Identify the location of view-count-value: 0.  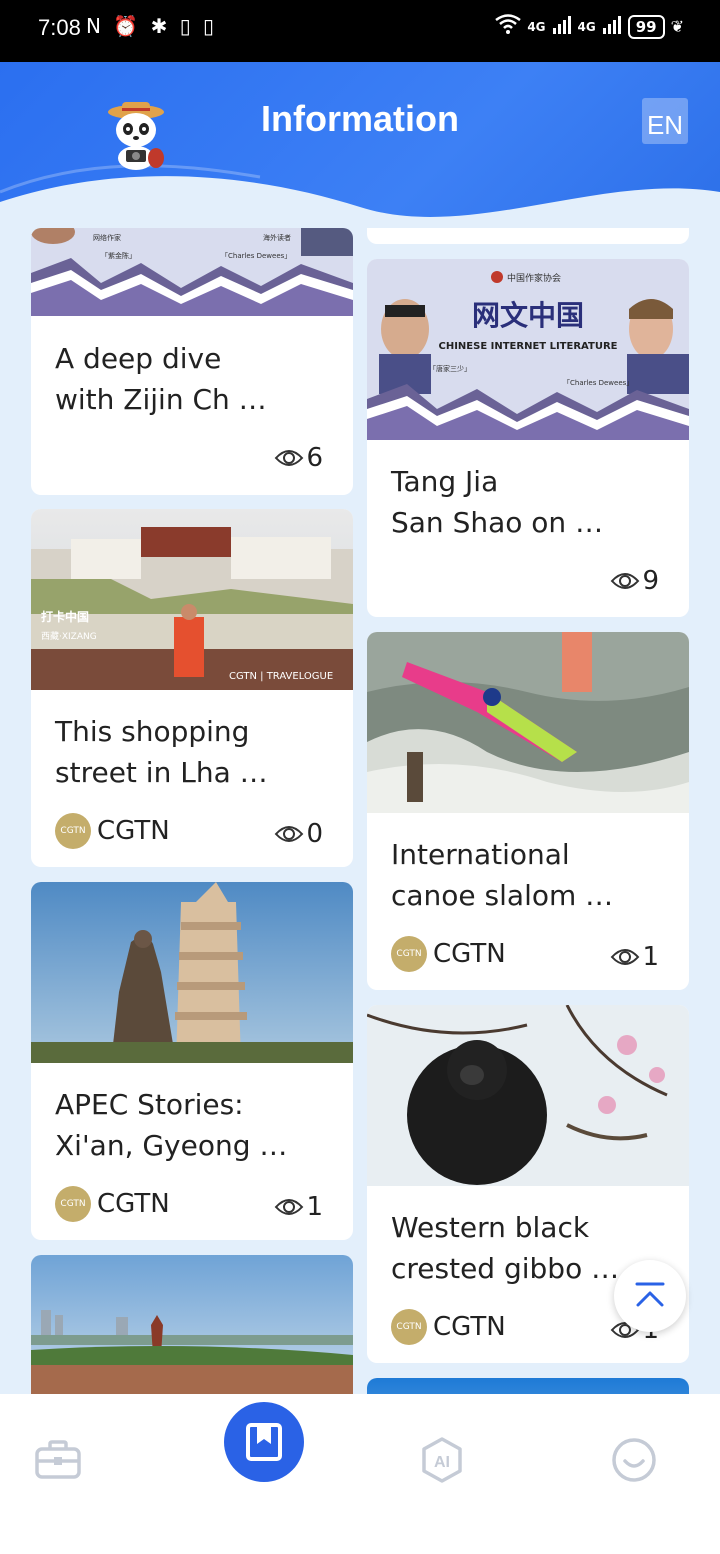
(314, 834).